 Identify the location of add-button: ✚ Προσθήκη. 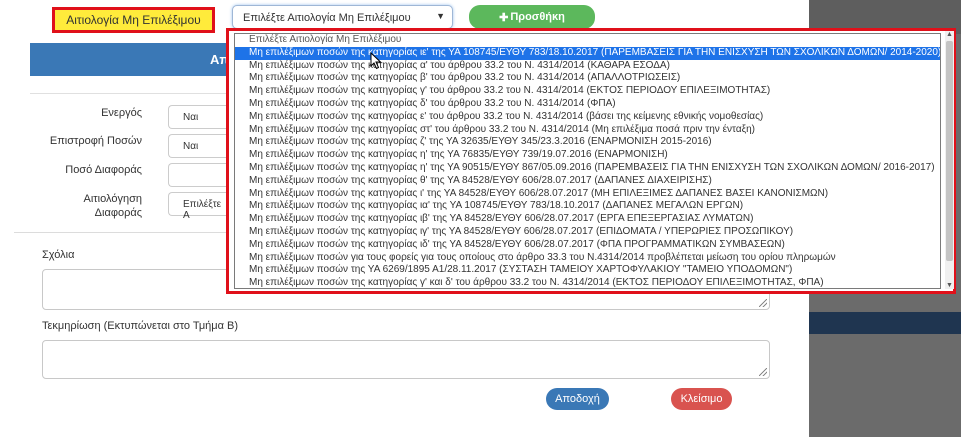
(532, 17).